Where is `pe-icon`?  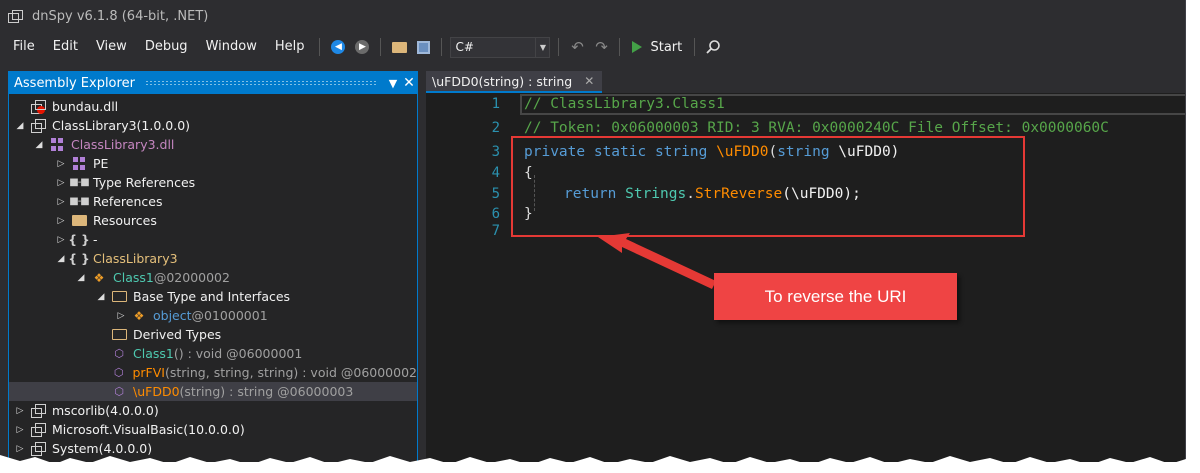 pe-icon is located at coordinates (79, 164).